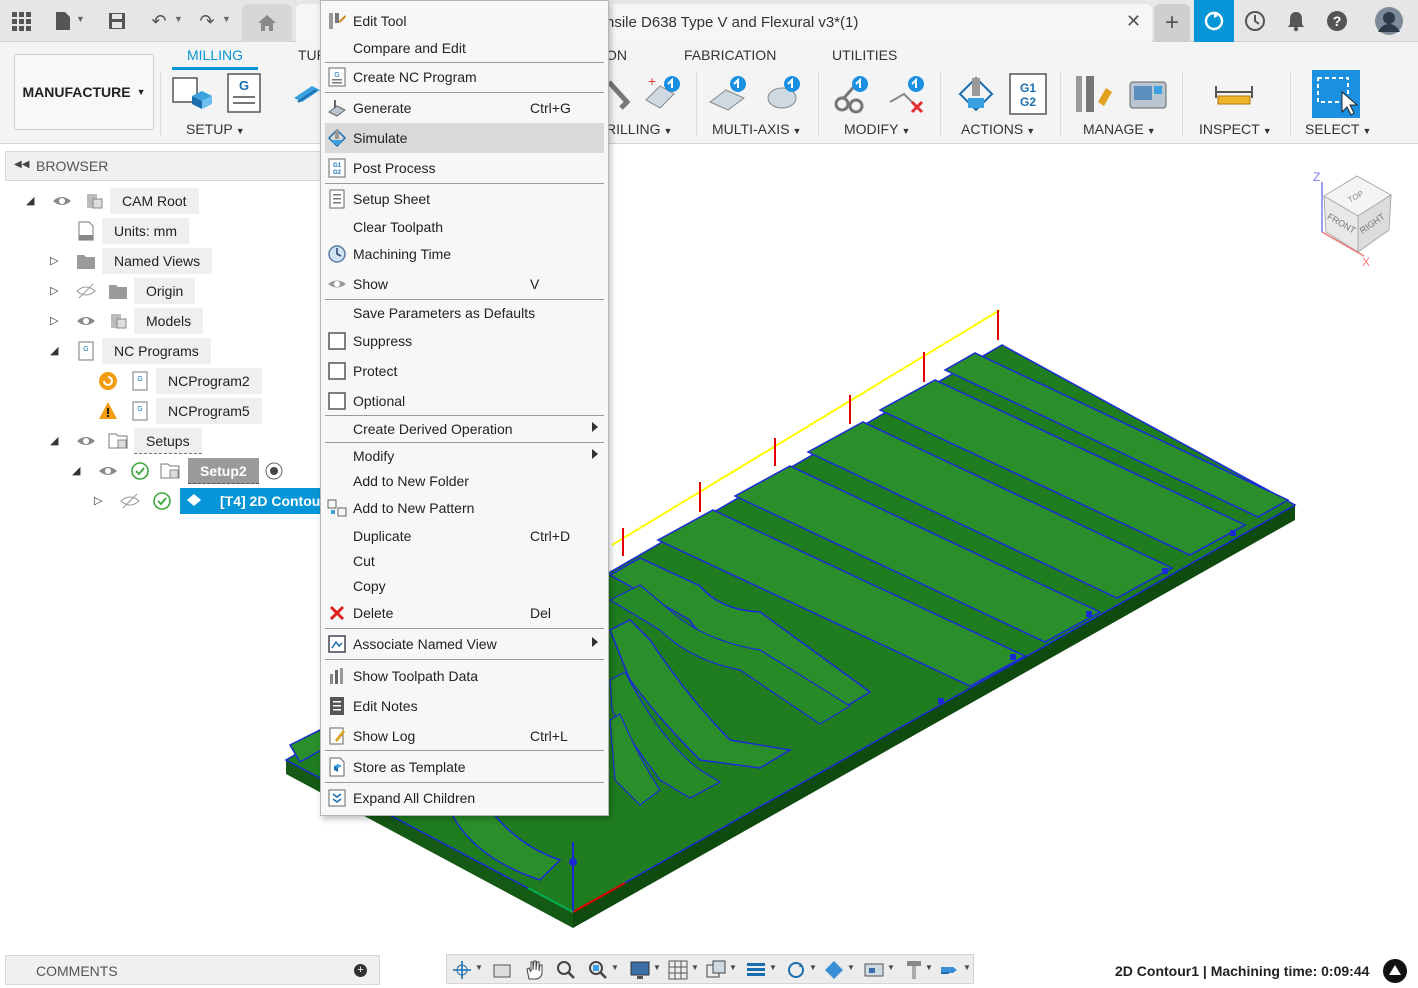 Image resolution: width=1418 pixels, height=988 pixels. I want to click on menu-item-show: Show V, so click(464, 284).